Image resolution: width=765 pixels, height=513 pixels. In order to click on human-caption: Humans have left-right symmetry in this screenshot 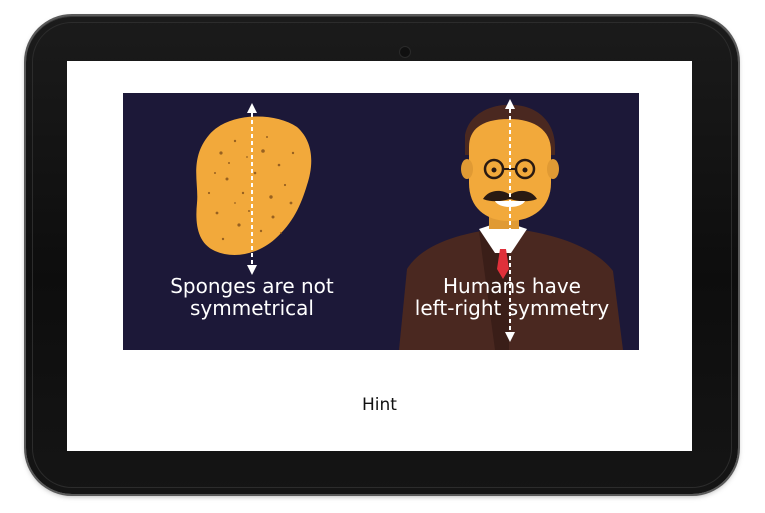, I will do `click(512, 297)`.